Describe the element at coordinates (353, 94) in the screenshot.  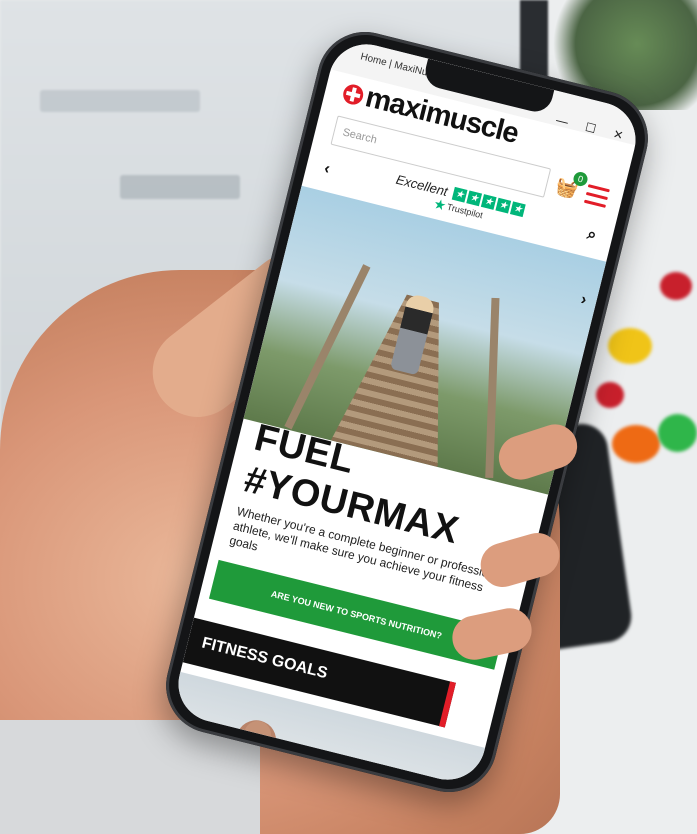
I see `logo-cross-icon` at that location.